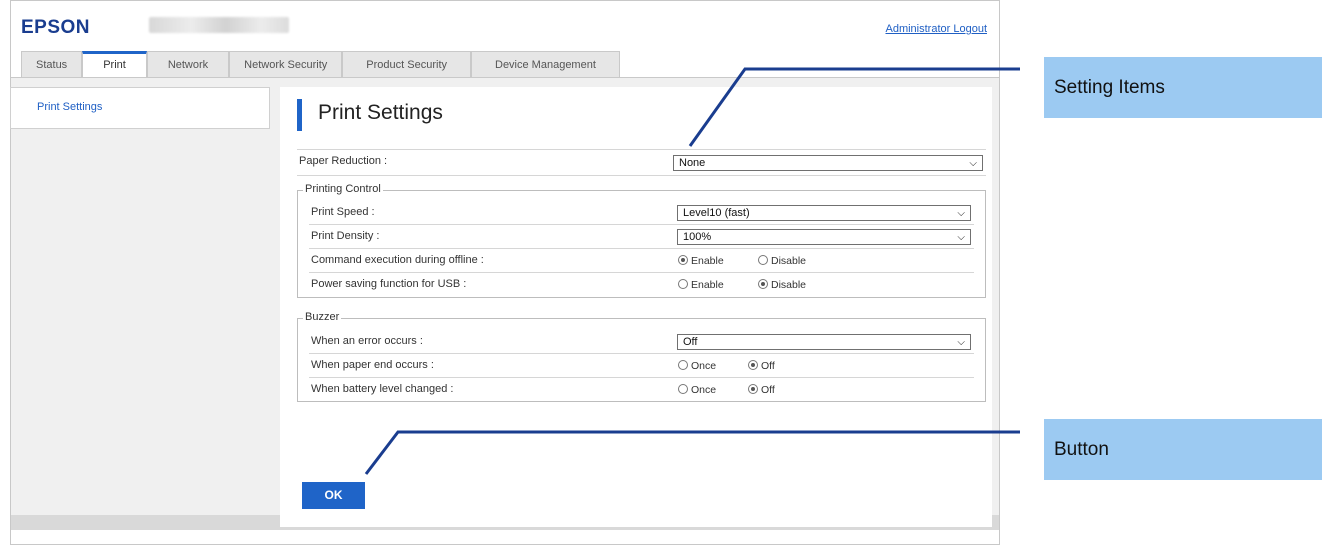  I want to click on command-offline-enable-radio: Enable, so click(701, 261).